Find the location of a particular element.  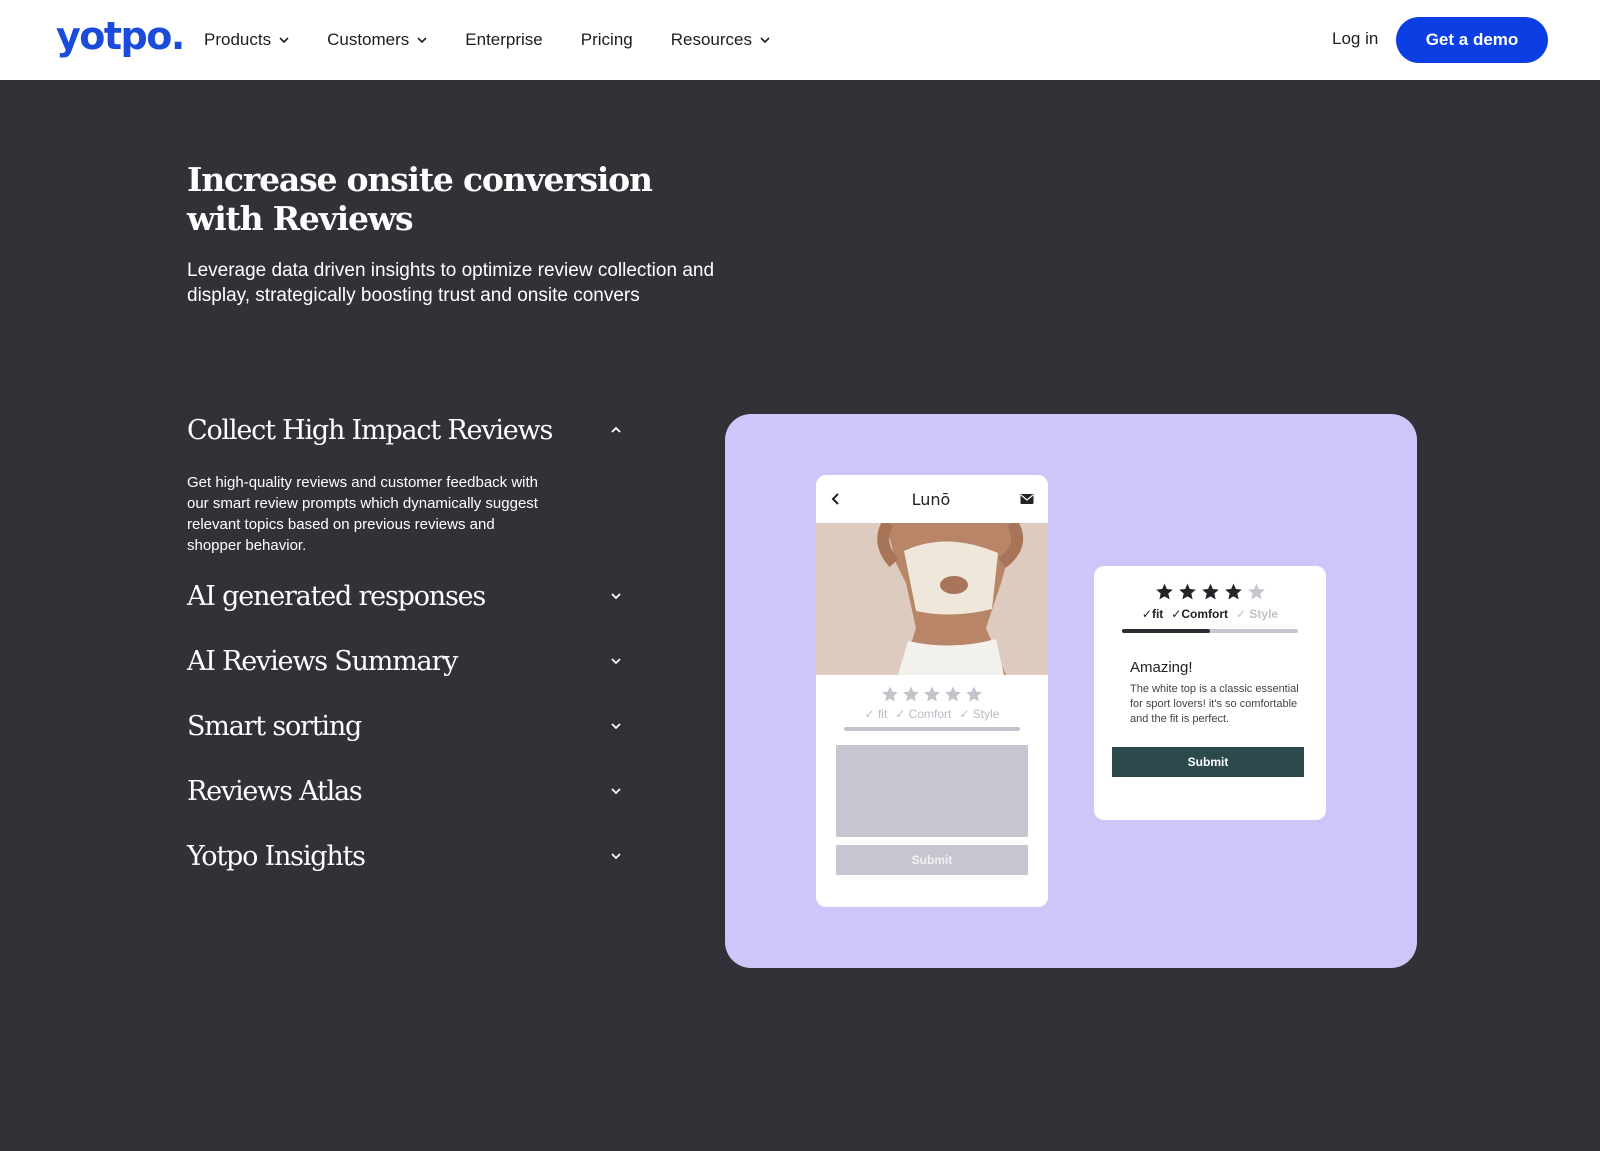

phone-topic-tags: ✓ fit ✓ Comfort ✓ Style is located at coordinates (932, 714).